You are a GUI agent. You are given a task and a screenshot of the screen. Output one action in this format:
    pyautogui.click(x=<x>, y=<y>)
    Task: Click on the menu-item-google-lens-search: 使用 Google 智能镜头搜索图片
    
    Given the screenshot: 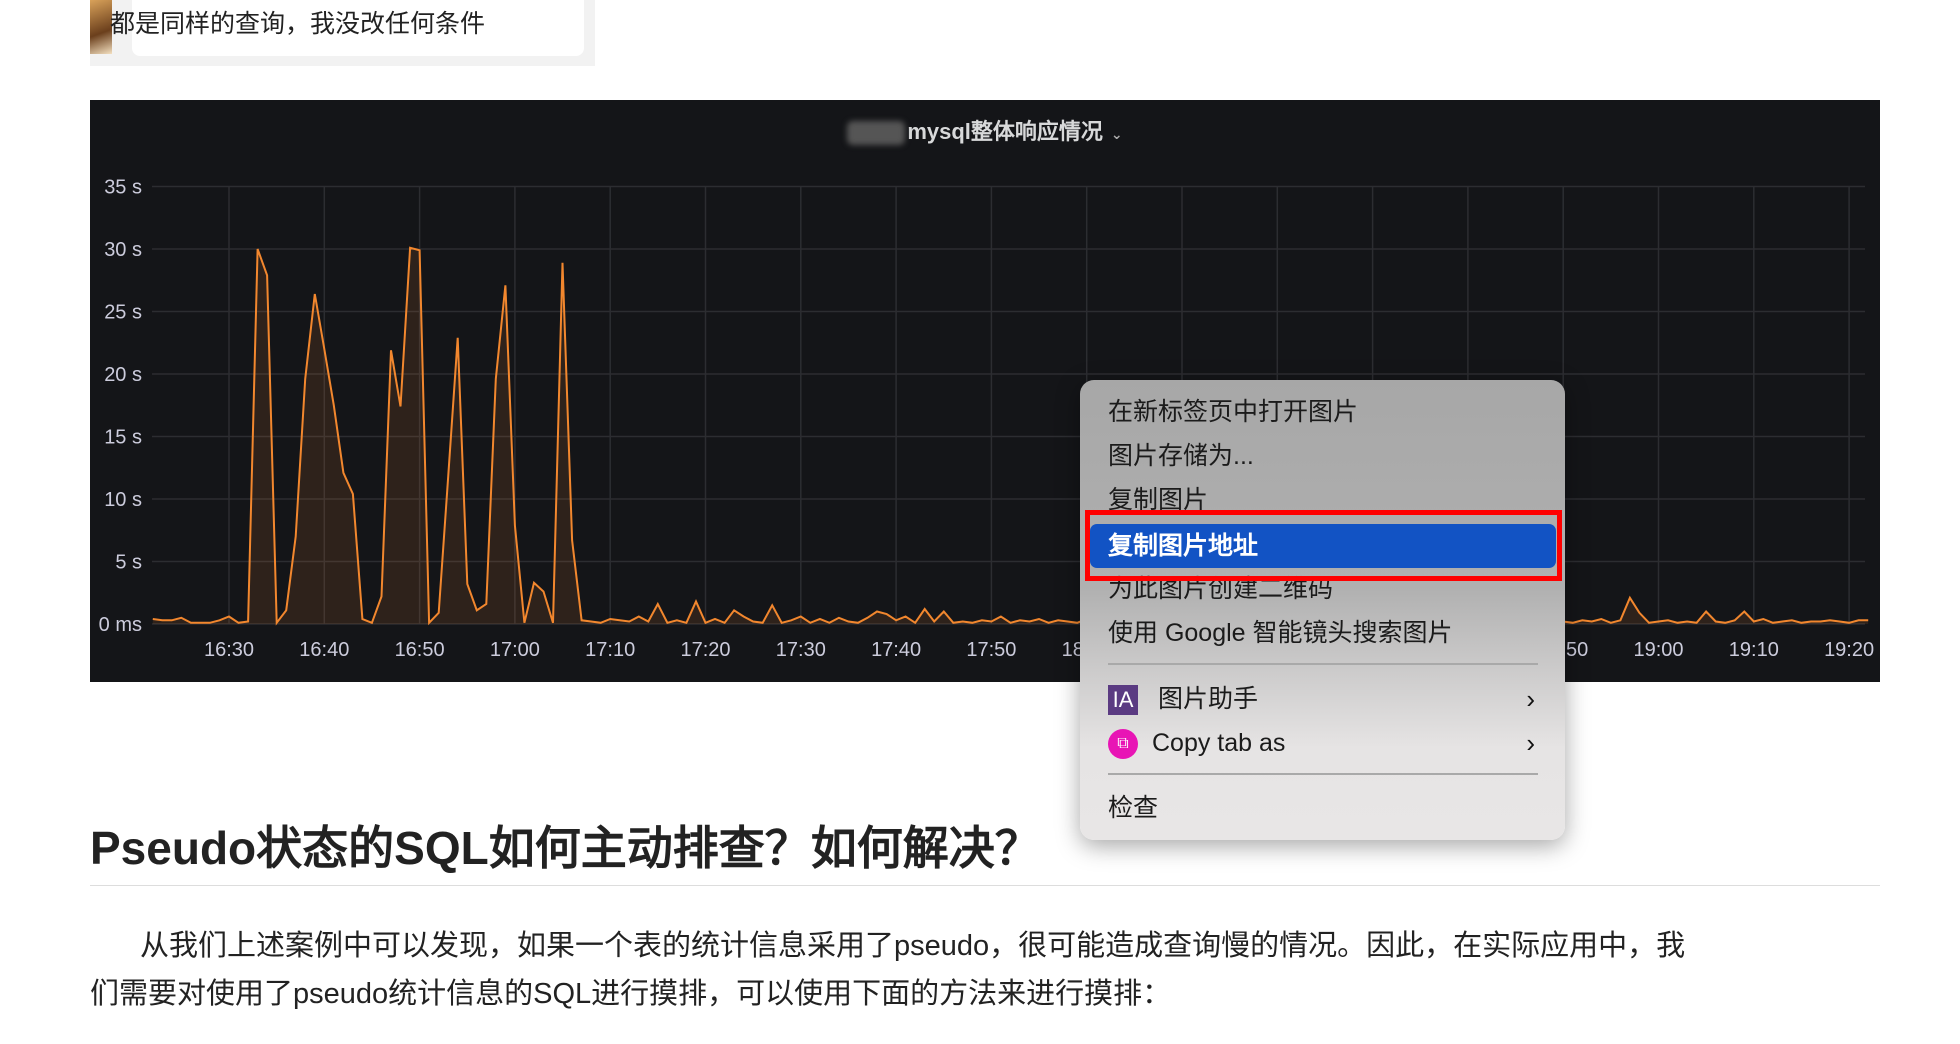 What is the action you would take?
    pyautogui.click(x=1322, y=633)
    